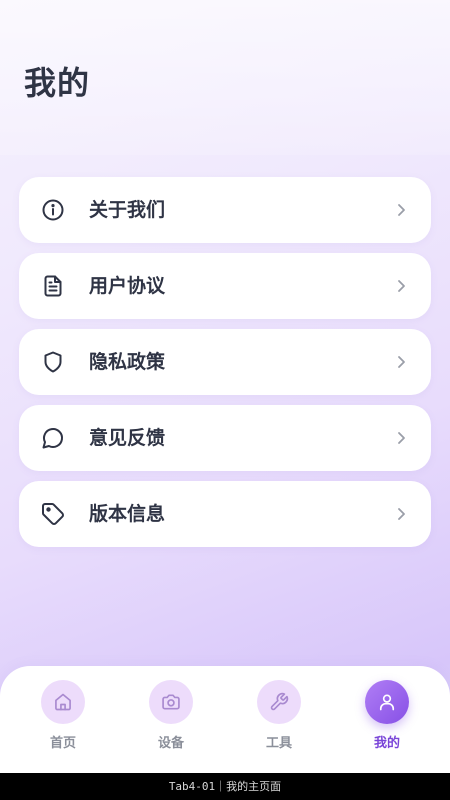 This screenshot has width=450, height=800. What do you see at coordinates (387, 702) in the screenshot?
I see `user-icon` at bounding box center [387, 702].